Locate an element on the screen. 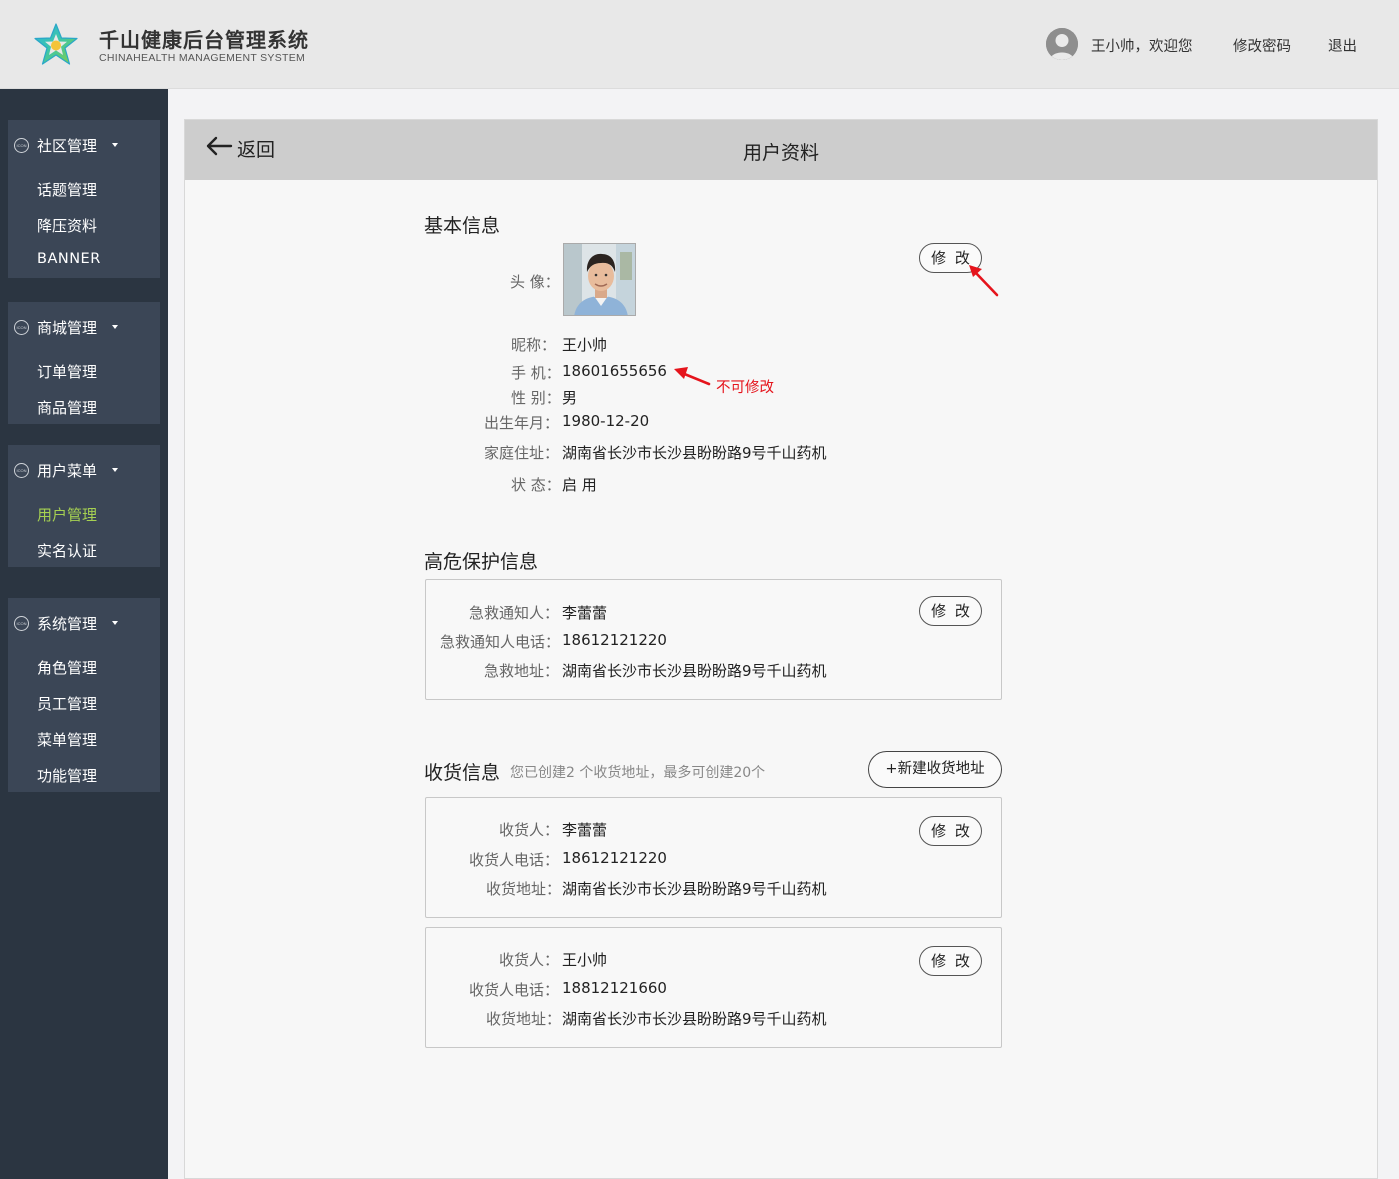 This screenshot has width=1399, height=1179. user-photo is located at coordinates (599, 279).